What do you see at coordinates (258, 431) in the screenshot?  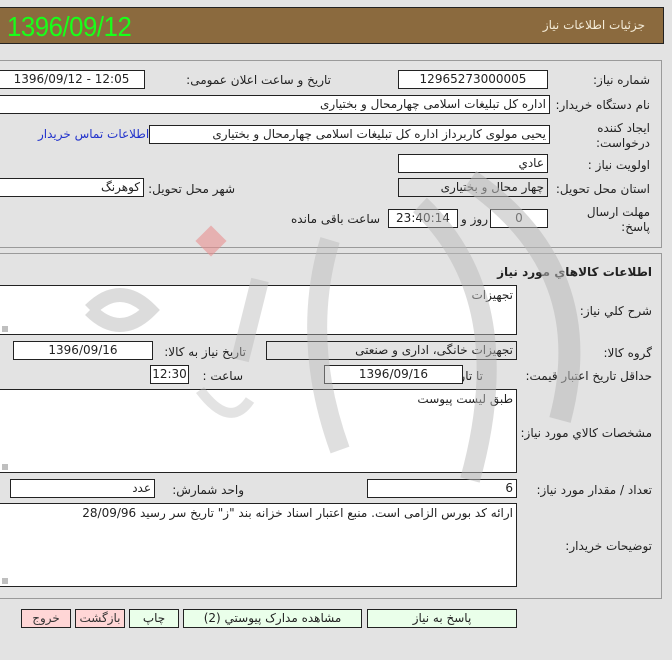 I see `specs-textarea: طبق لیست پیوست` at bounding box center [258, 431].